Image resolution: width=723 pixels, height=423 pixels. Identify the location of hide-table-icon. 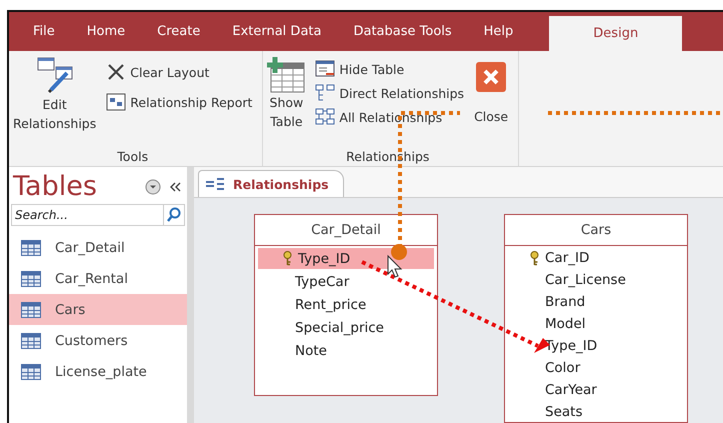
(325, 69).